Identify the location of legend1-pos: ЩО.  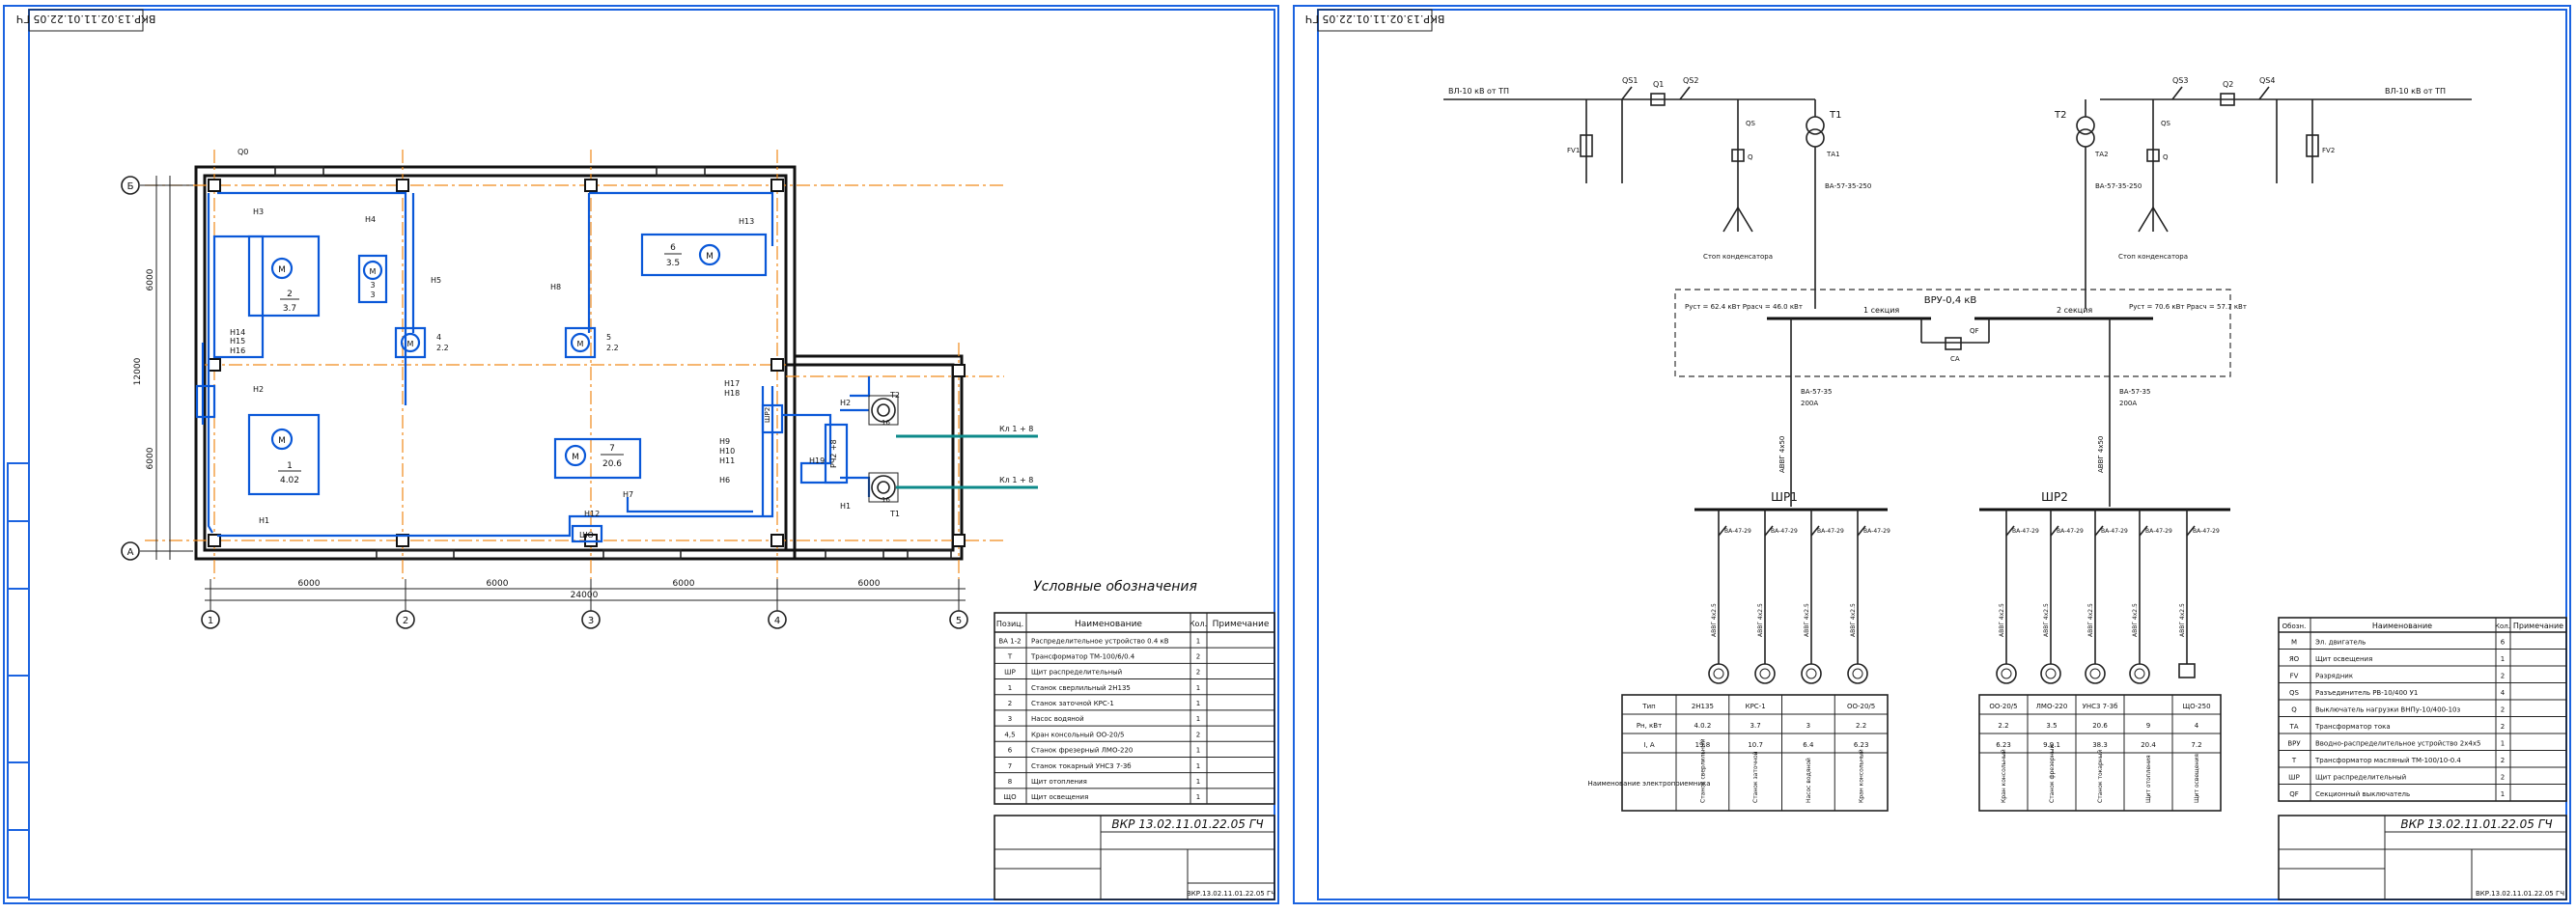
(1010, 797).